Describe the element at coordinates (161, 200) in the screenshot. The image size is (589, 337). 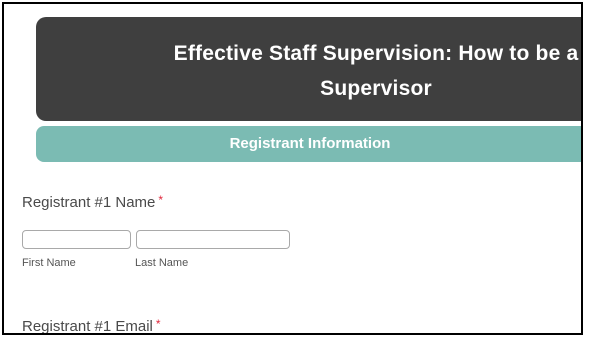
I see `name-required-mark: *` at that location.